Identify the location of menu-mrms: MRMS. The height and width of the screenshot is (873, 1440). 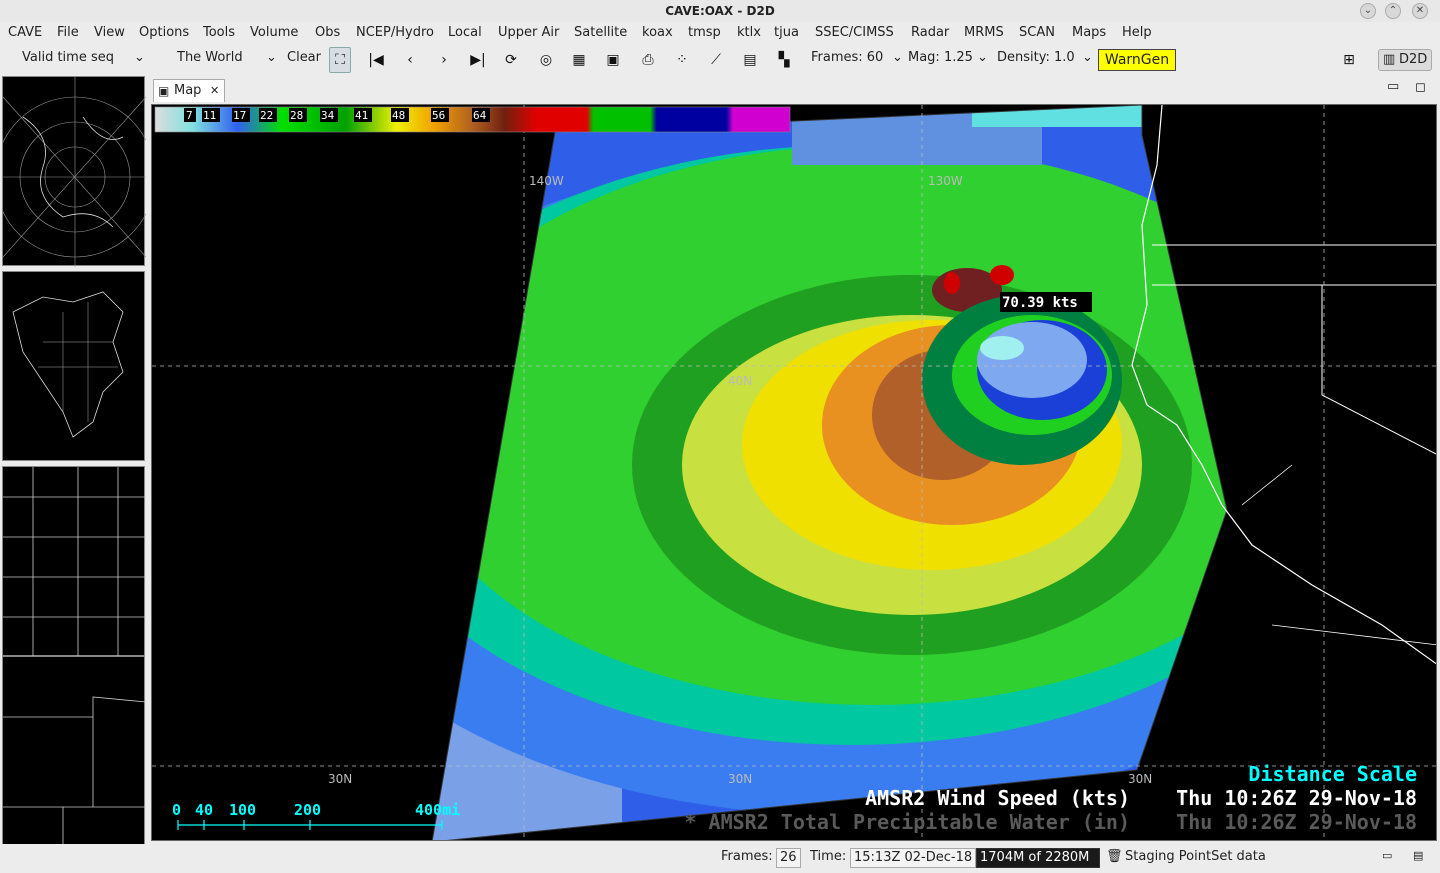
(984, 32).